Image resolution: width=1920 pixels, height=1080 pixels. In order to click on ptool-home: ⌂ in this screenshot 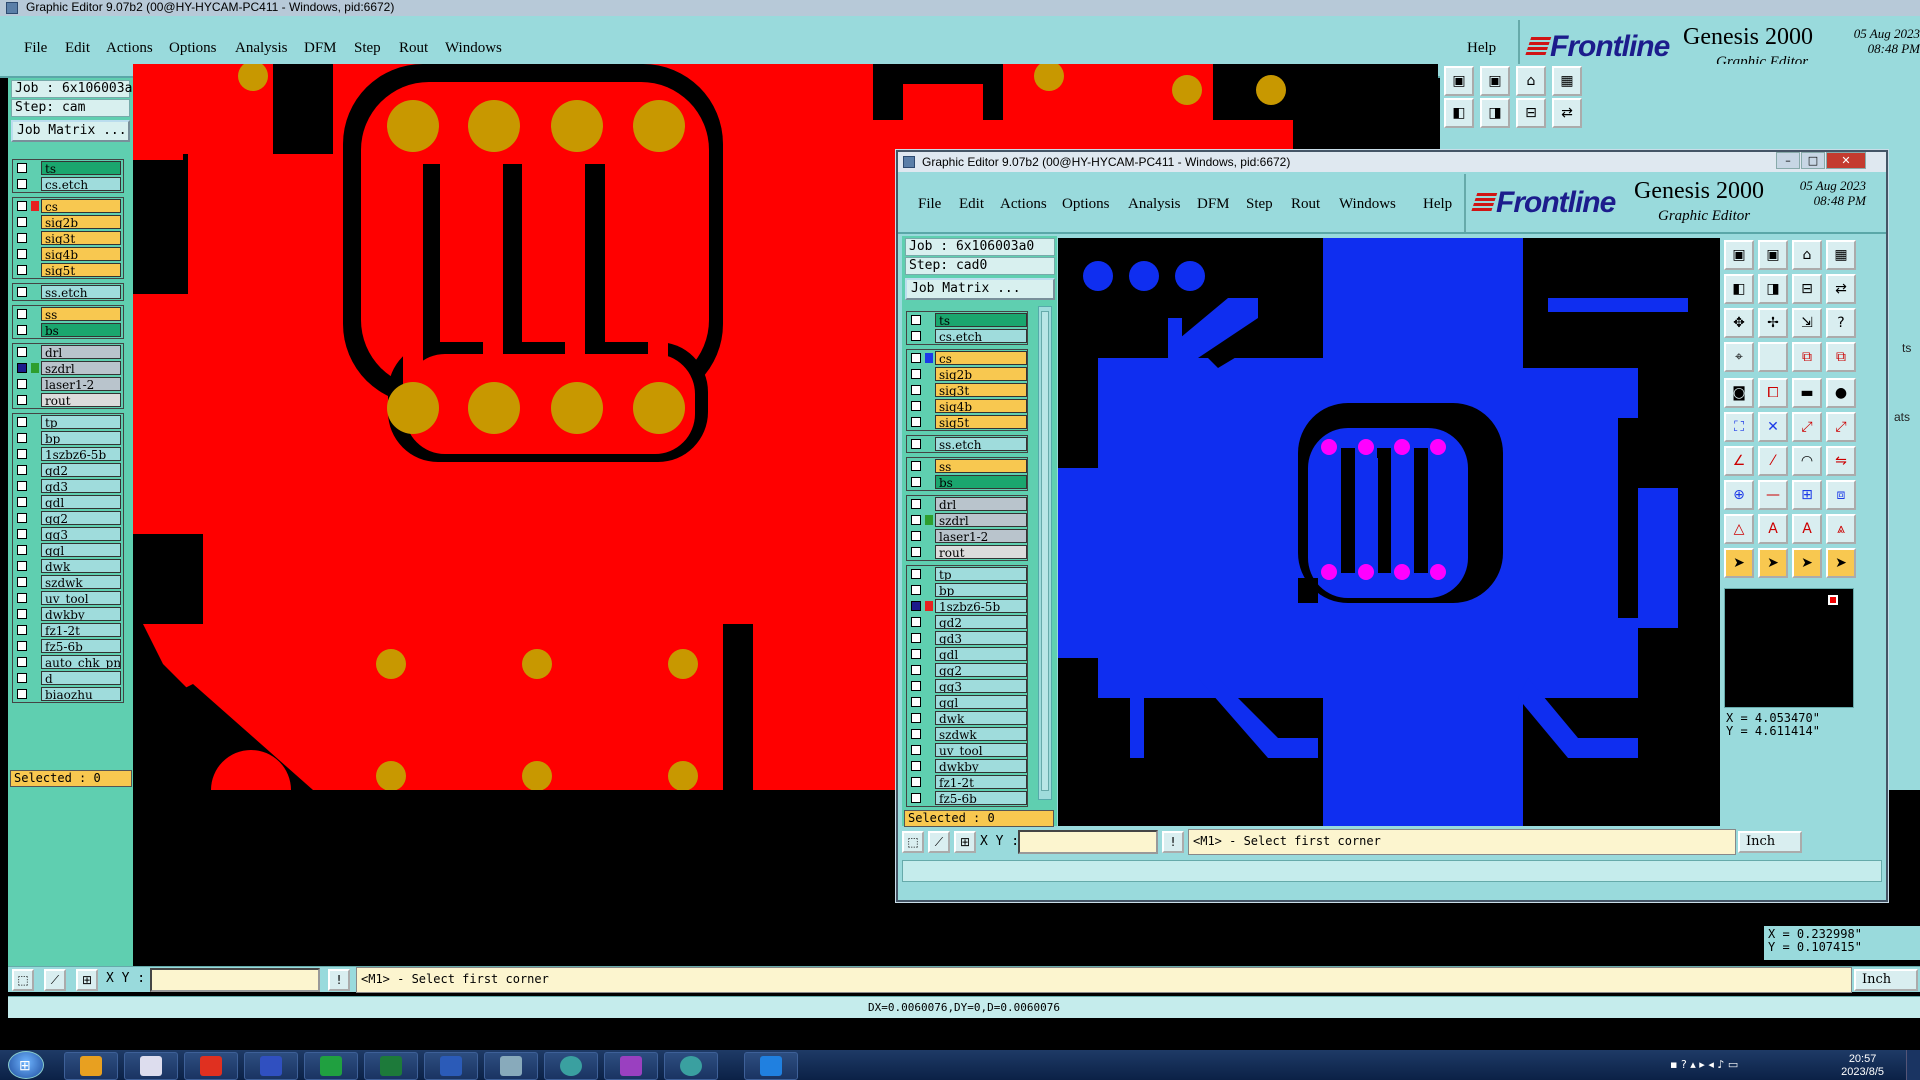, I will do `click(1807, 255)`.